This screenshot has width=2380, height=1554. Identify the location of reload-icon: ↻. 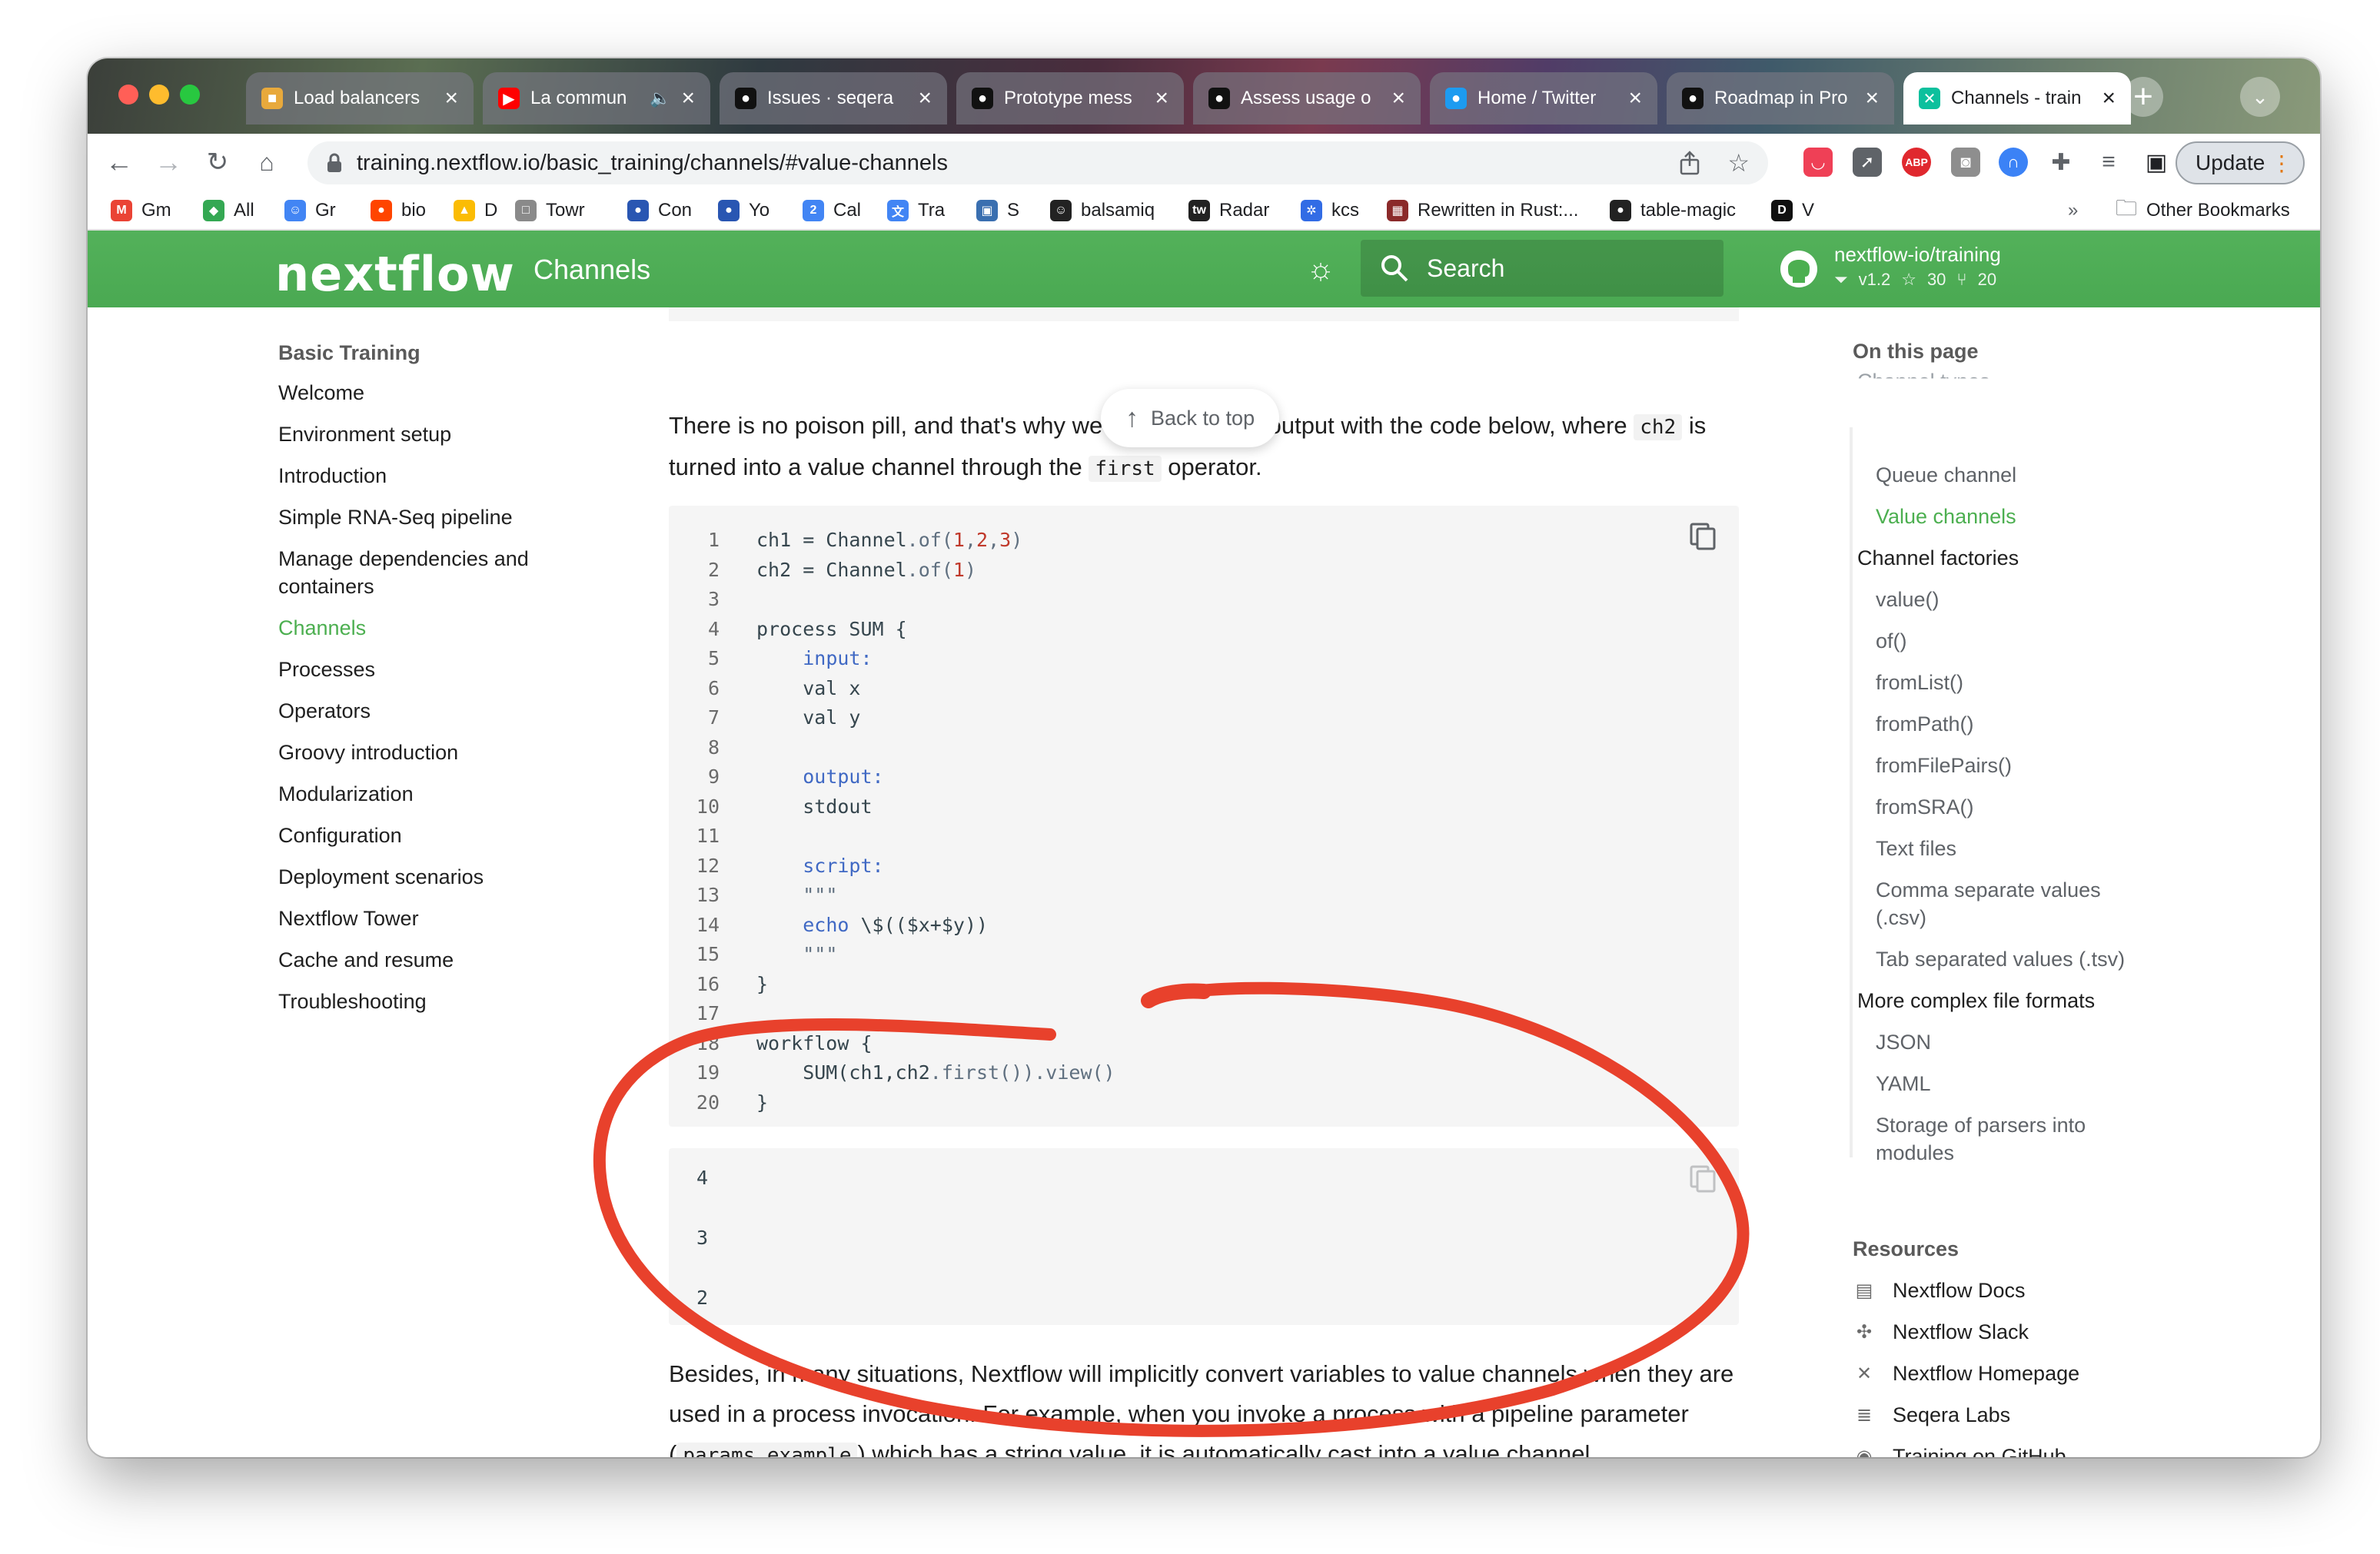
(217, 162).